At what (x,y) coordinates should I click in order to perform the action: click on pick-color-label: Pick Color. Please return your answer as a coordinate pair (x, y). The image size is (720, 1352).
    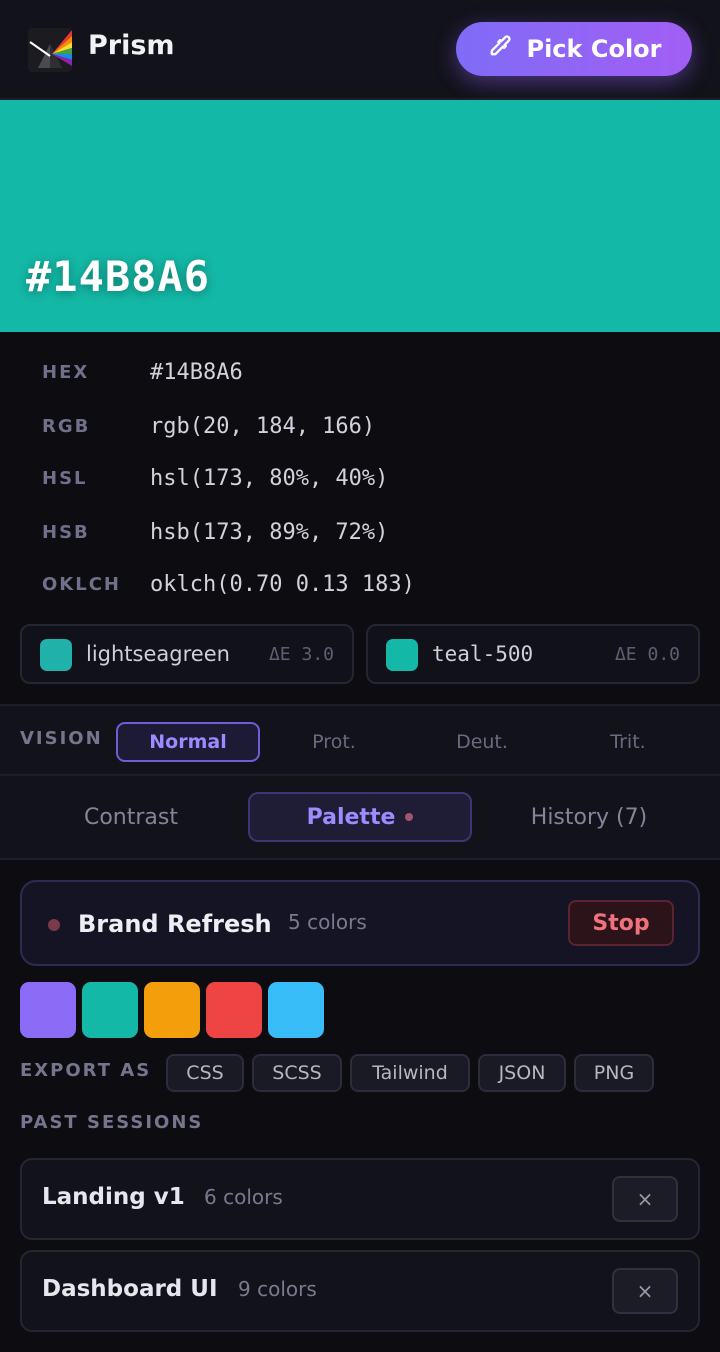
    Looking at the image, I should click on (594, 49).